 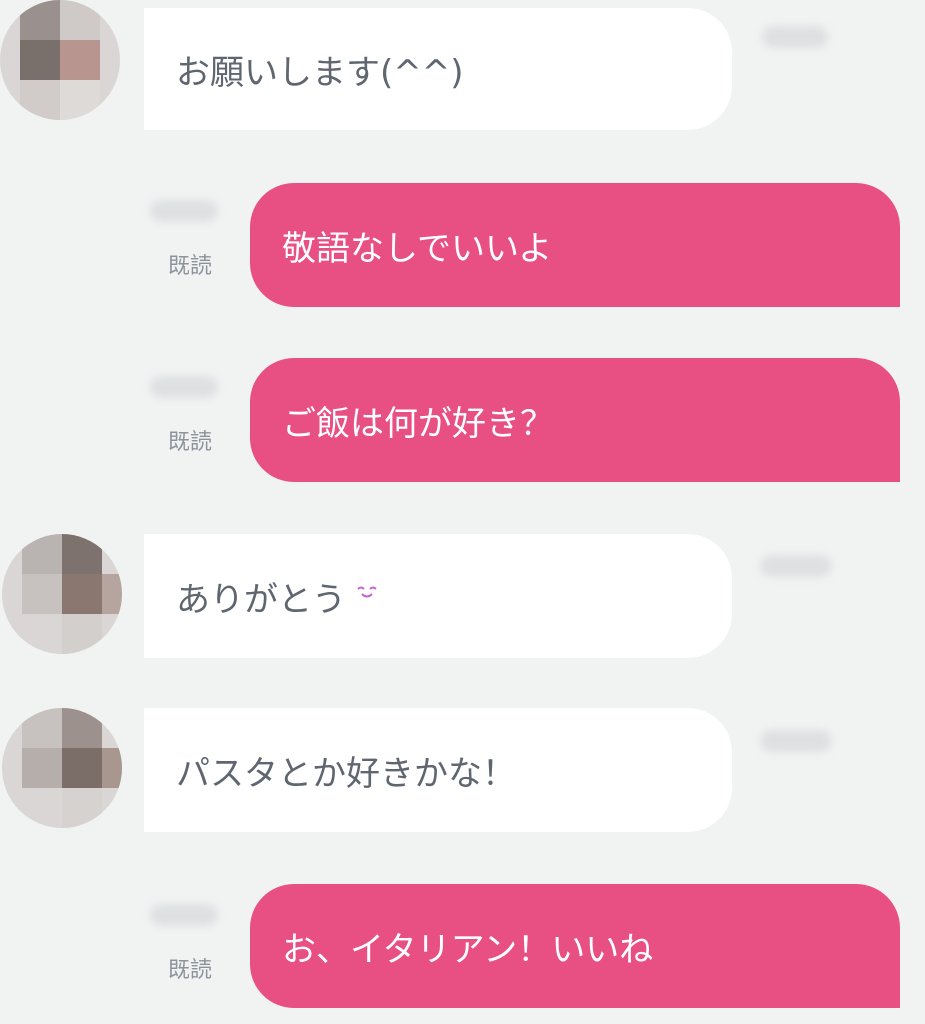 I want to click on message-bubble-outgoing: お、イタリアン！いいね, so click(x=575, y=946).